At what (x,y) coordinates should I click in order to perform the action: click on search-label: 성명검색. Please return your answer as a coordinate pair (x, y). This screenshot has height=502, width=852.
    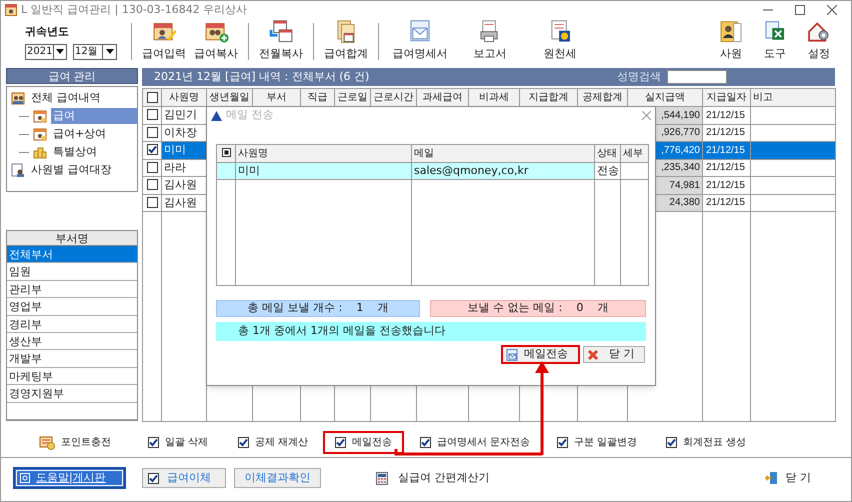
    Looking at the image, I should click on (639, 76).